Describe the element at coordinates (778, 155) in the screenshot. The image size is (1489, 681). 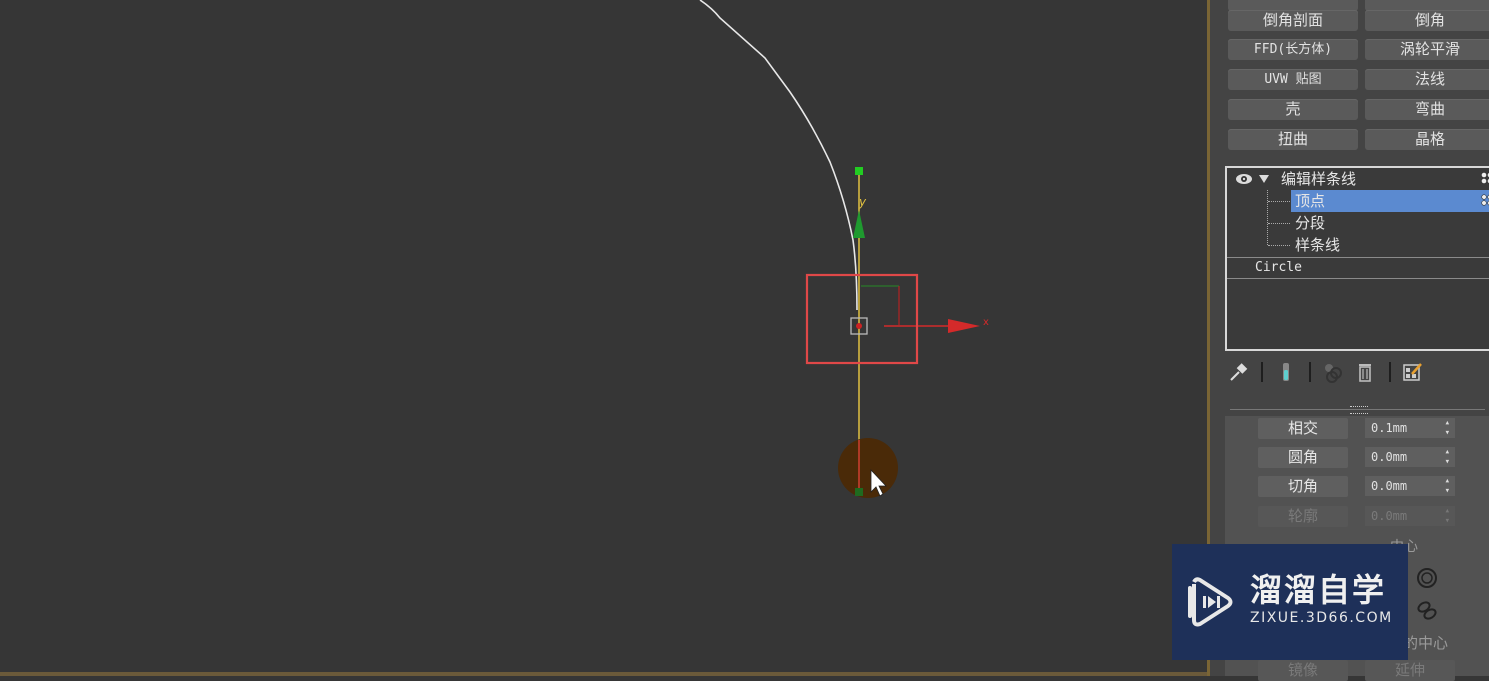
I see `circle-spline` at that location.